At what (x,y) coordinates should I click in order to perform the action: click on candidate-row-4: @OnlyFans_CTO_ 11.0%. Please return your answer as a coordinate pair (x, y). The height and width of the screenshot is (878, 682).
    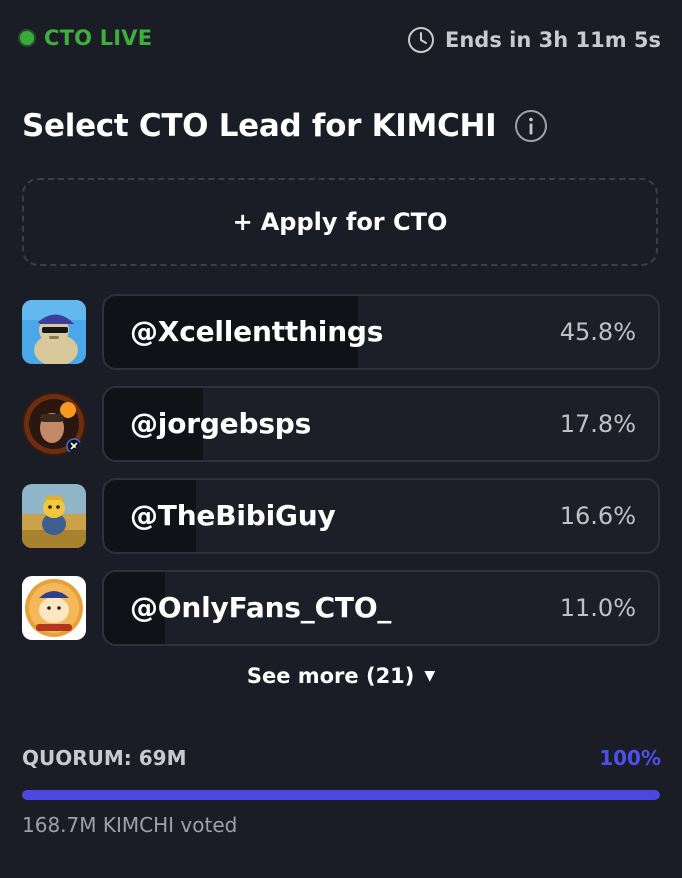
    Looking at the image, I should click on (341, 608).